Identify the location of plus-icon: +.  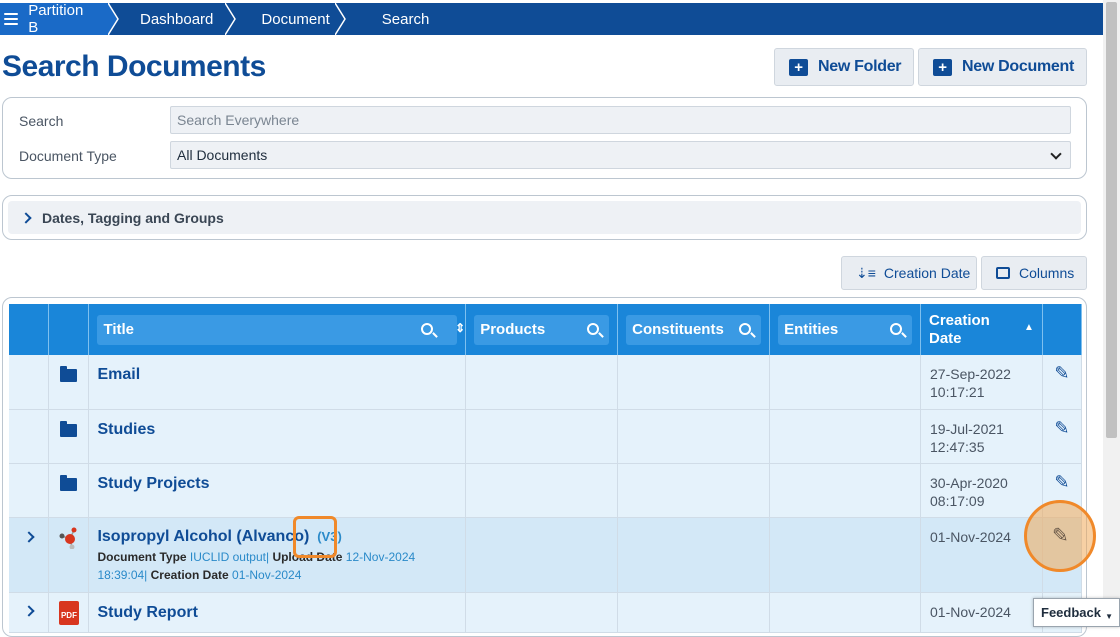
(942, 67).